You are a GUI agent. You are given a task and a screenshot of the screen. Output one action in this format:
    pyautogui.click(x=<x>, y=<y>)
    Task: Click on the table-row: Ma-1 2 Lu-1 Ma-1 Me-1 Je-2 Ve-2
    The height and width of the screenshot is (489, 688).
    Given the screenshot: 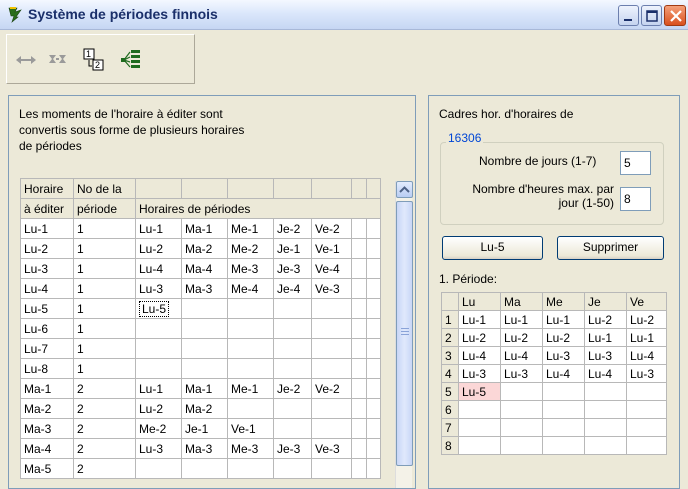 What is the action you would take?
    pyautogui.click(x=200, y=388)
    